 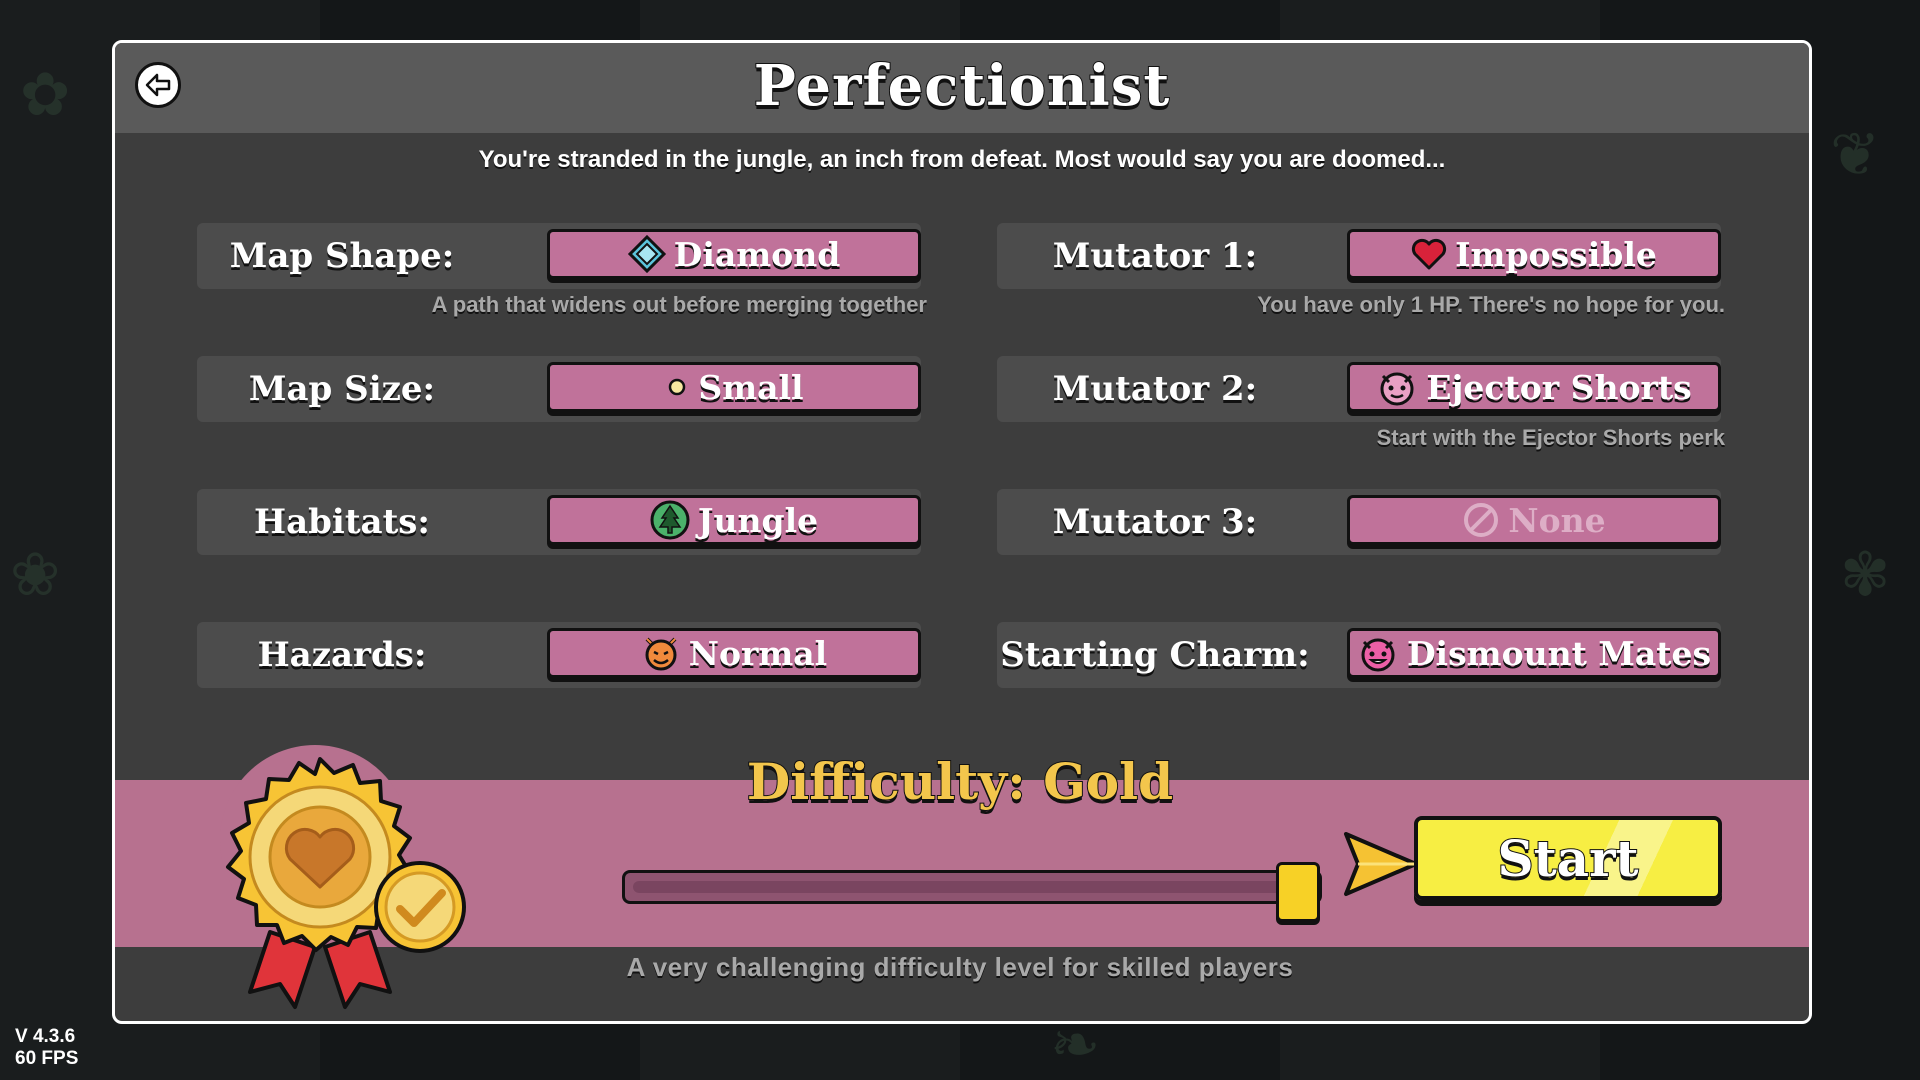 I want to click on option-value: Small, so click(x=751, y=387).